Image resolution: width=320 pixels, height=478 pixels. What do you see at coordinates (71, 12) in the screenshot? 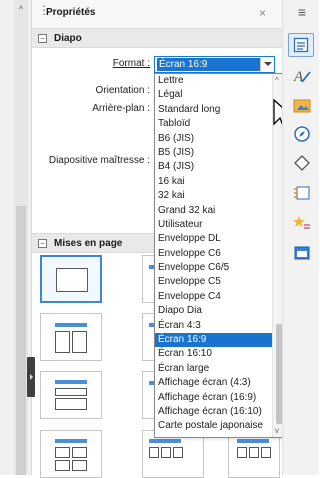
I see `panel-title: Propriétés` at bounding box center [71, 12].